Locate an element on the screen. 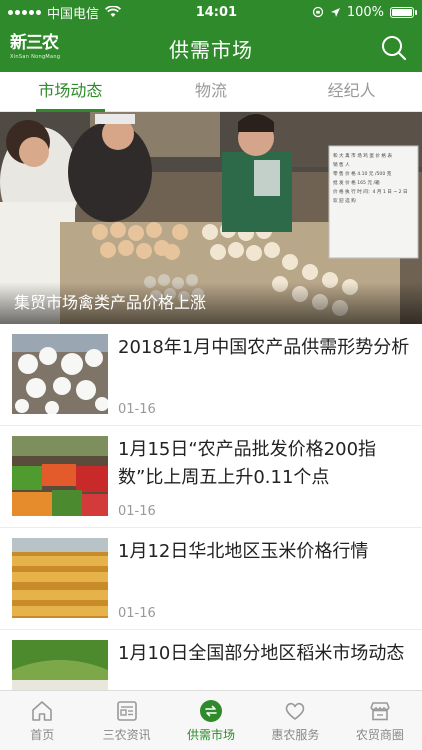 Image resolution: width=422 pixels, height=750 pixels. hero-caption: 集贸市场禽类产品价格上涨 is located at coordinates (211, 303).